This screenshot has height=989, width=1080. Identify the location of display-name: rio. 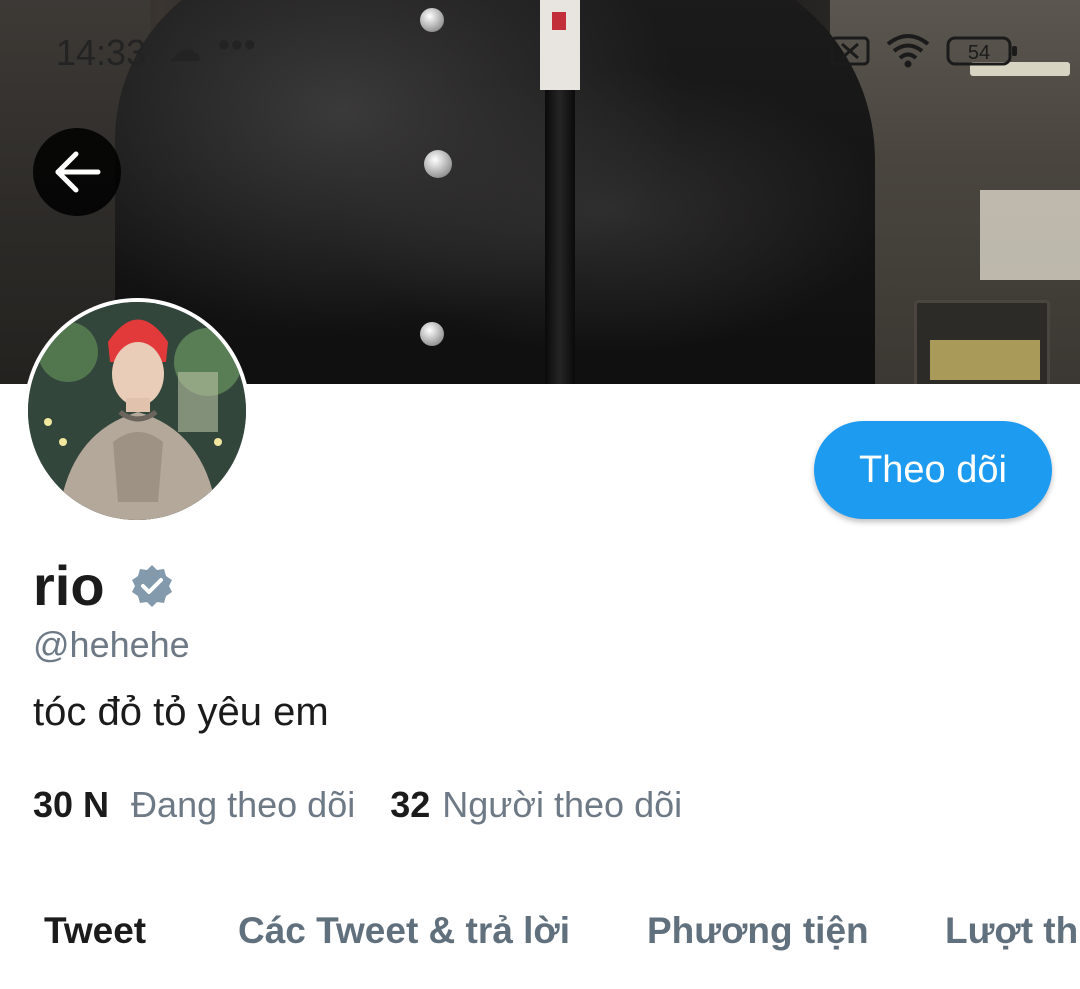
(69, 585).